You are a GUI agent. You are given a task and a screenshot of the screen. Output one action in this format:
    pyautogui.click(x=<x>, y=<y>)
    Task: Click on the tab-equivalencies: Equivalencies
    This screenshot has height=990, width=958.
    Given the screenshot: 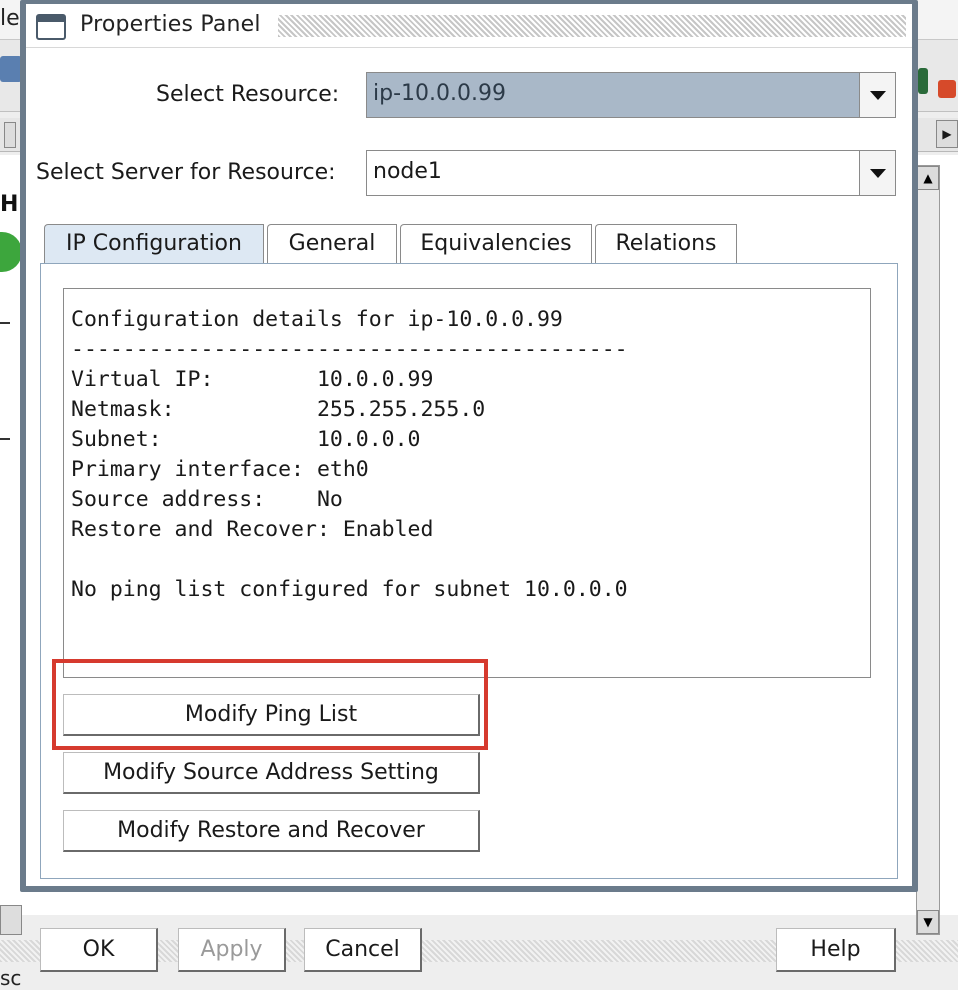 What is the action you would take?
    pyautogui.click(x=496, y=244)
    